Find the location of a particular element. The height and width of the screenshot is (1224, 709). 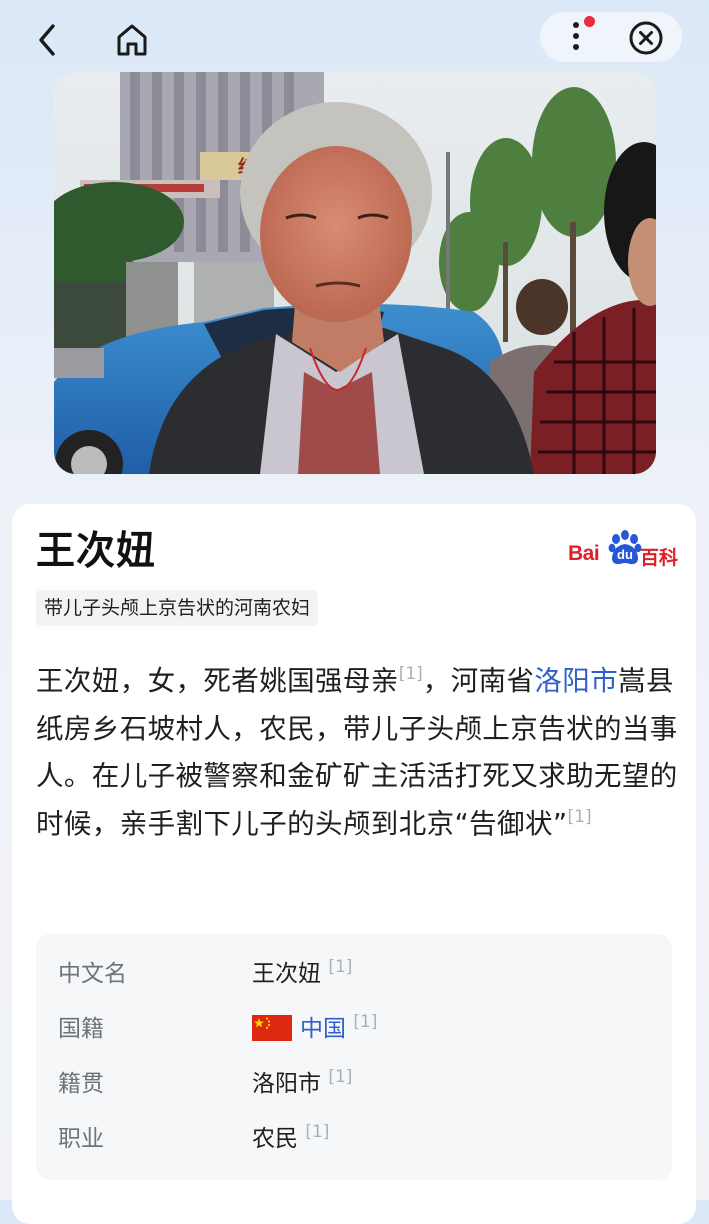

infobox-value: 农民 [1] is located at coordinates (290, 1139).